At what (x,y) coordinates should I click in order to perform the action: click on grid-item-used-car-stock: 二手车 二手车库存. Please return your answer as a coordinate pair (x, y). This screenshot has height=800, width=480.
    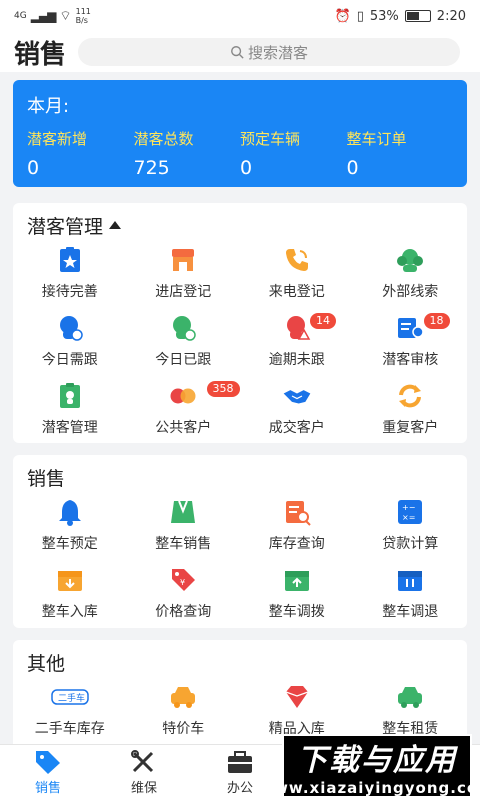
    Looking at the image, I should click on (70, 710).